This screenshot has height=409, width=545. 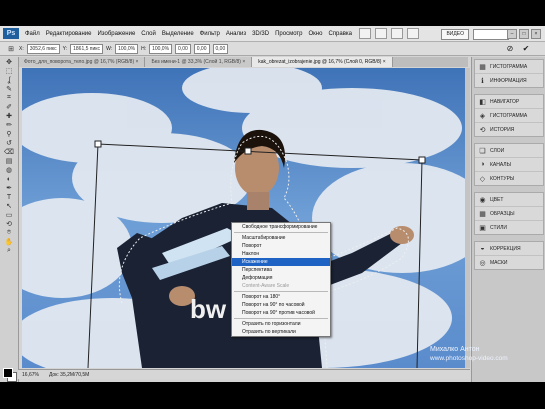 I want to click on h-skew-field: 0,00, so click(x=201, y=48).